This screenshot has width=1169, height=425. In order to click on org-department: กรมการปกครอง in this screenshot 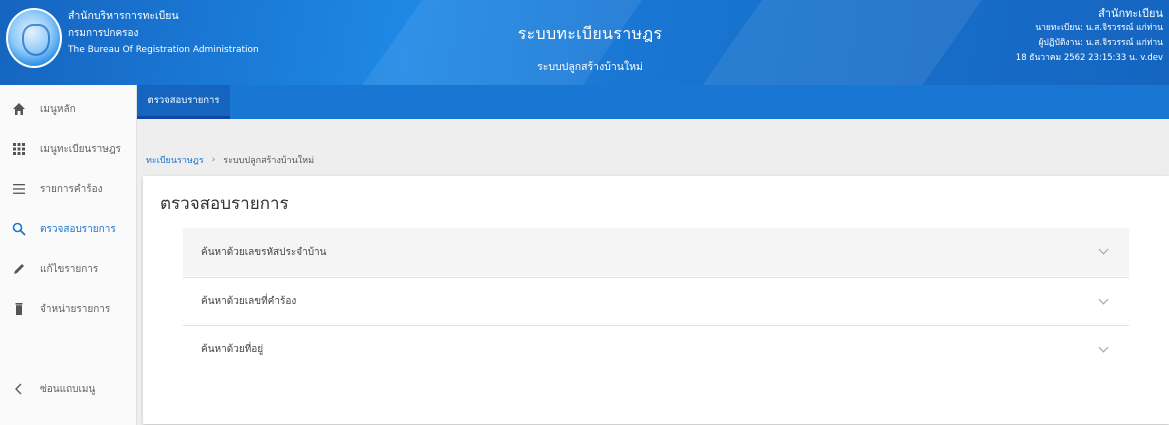, I will do `click(103, 33)`.